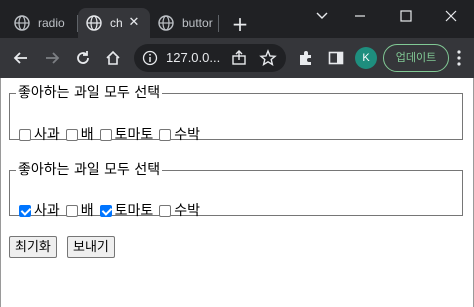 Image resolution: width=474 pixels, height=307 pixels. I want to click on tab-title: ch, so click(116, 23).